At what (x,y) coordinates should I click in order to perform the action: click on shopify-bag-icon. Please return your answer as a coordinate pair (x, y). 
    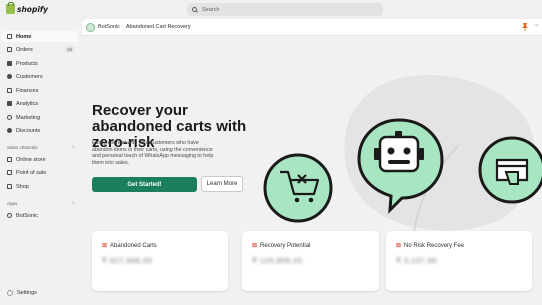
    Looking at the image, I should click on (10, 8).